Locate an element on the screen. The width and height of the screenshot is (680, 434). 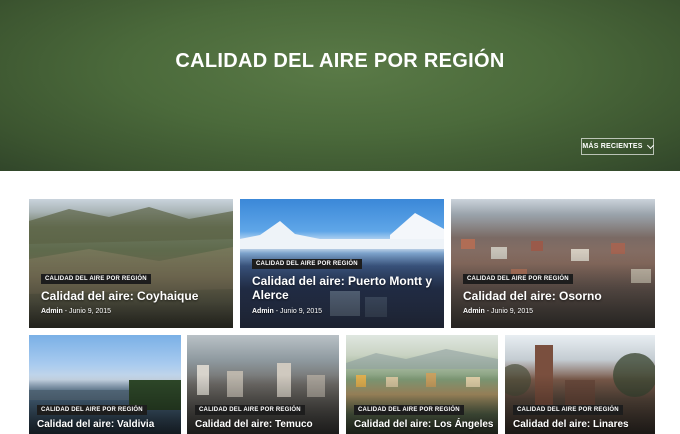
post-title: Calidad del aire: Valdivia is located at coordinates (107, 425).